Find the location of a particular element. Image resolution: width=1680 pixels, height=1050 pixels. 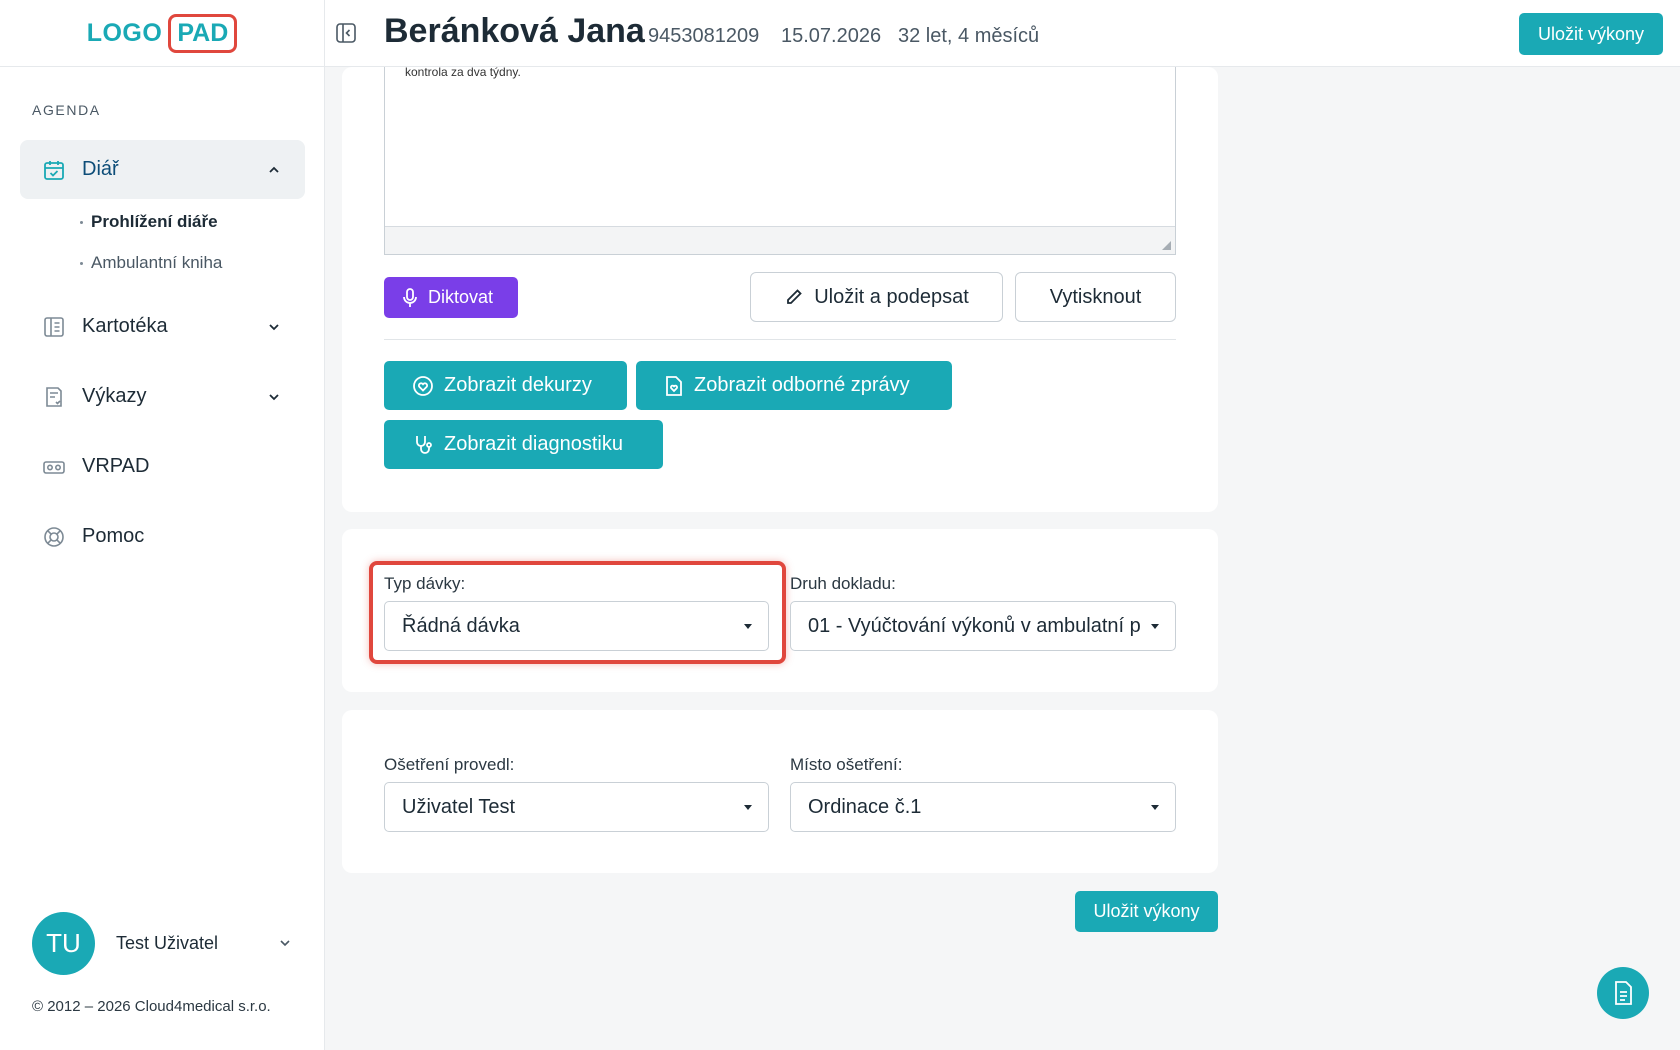

lifebuoy-icon is located at coordinates (54, 537).